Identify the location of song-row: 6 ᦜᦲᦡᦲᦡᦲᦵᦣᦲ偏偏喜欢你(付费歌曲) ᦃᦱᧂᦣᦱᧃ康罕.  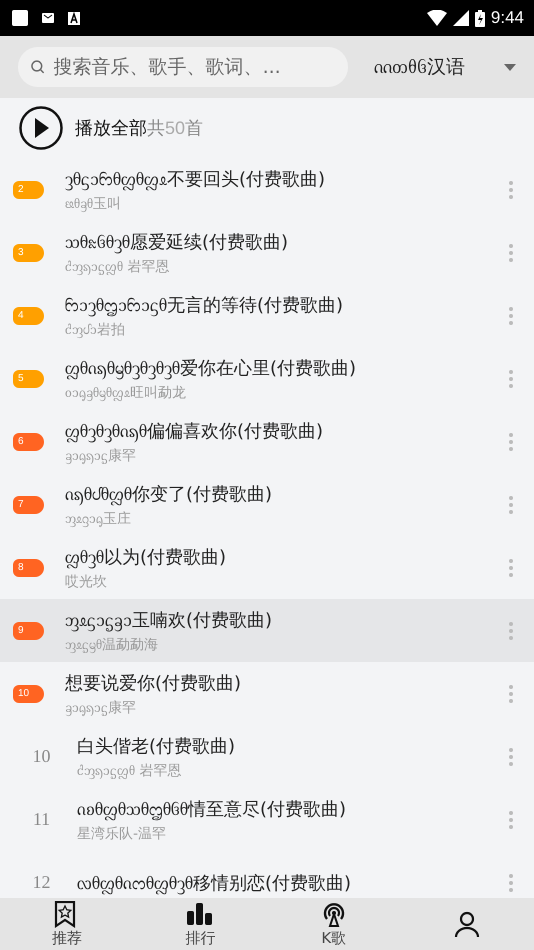
(267, 441).